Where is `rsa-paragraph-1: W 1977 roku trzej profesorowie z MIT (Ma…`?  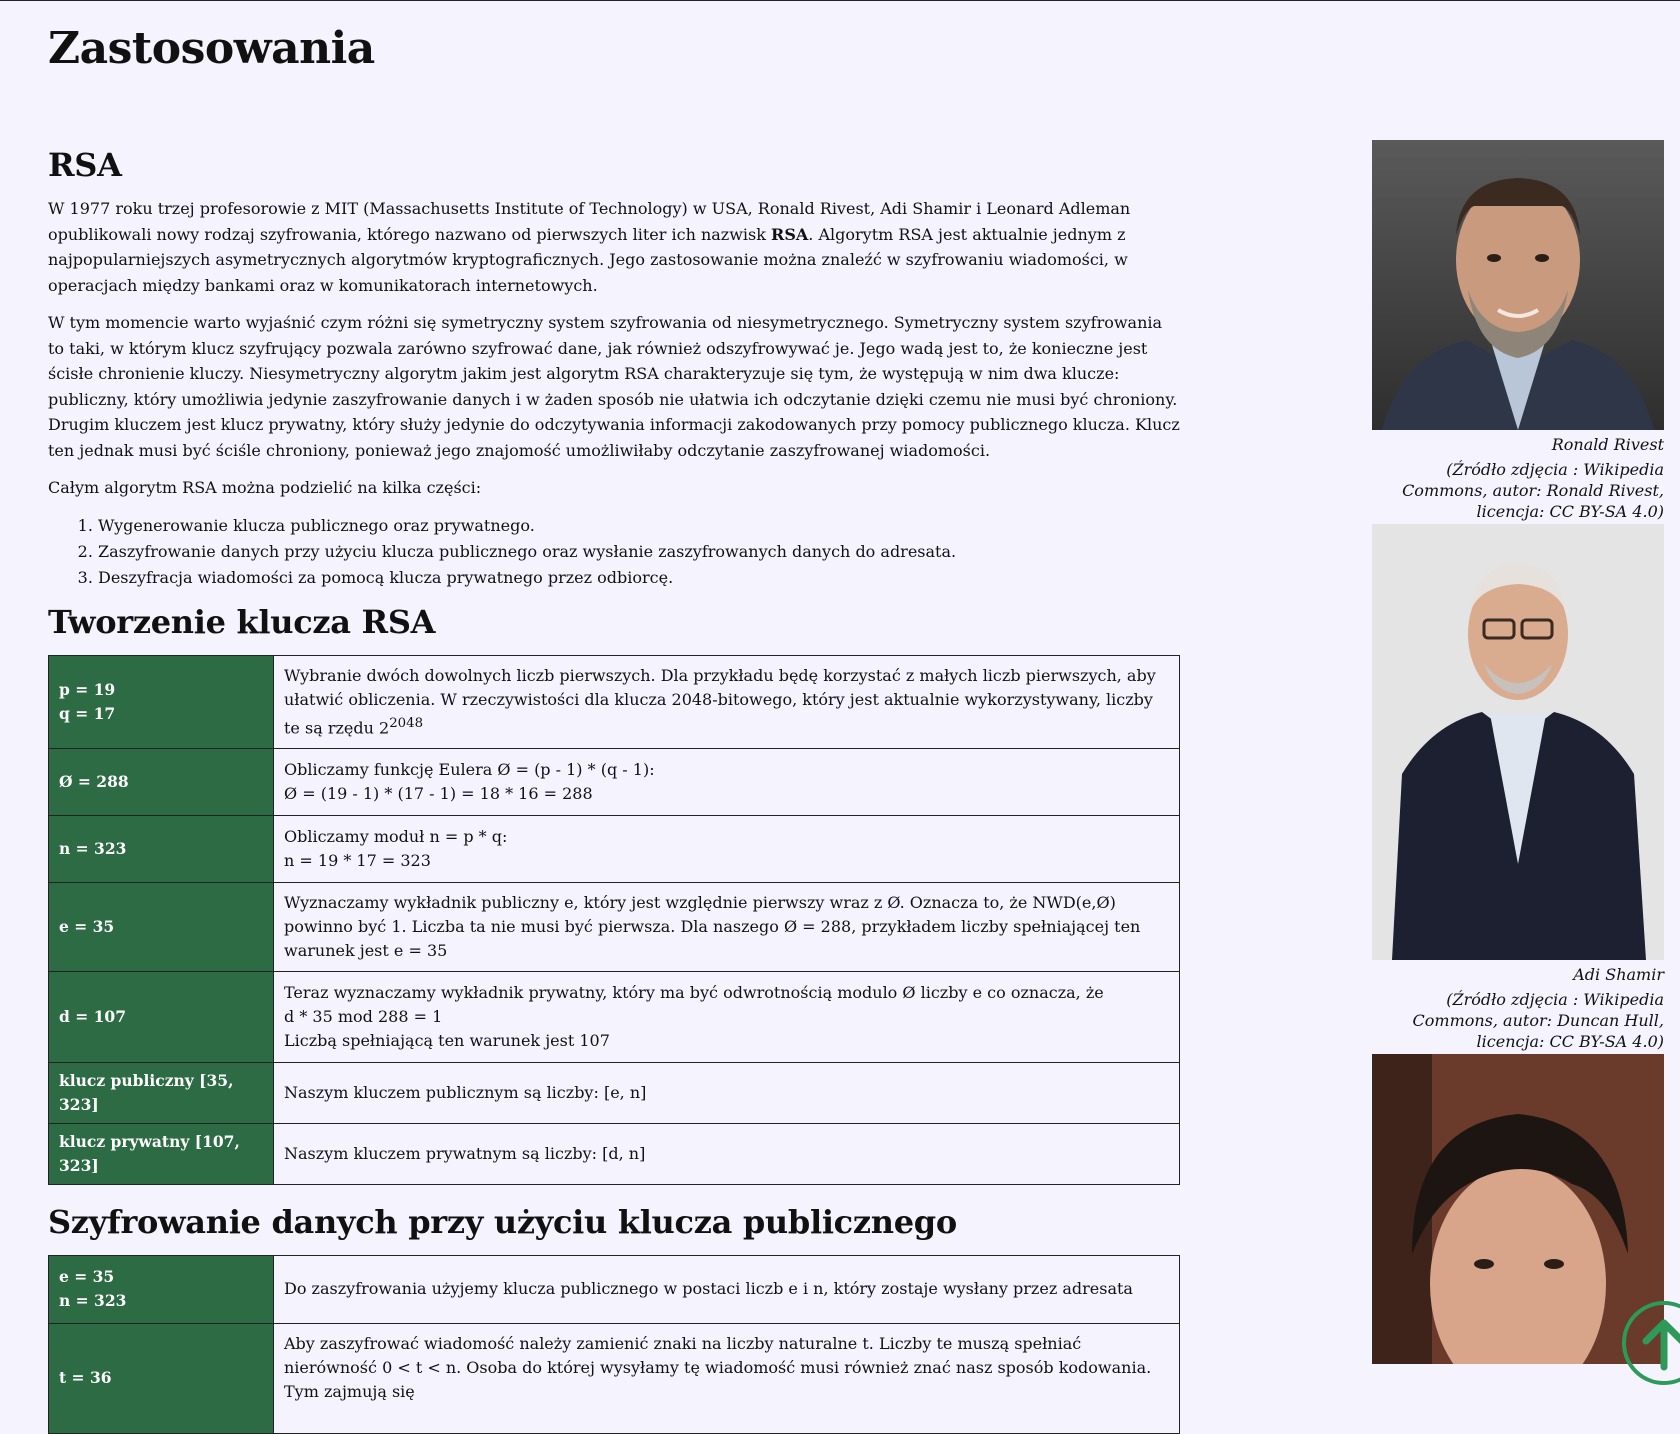
rsa-paragraph-1: W 1977 roku trzej profesorowie z MIT (Ma… is located at coordinates (589, 247).